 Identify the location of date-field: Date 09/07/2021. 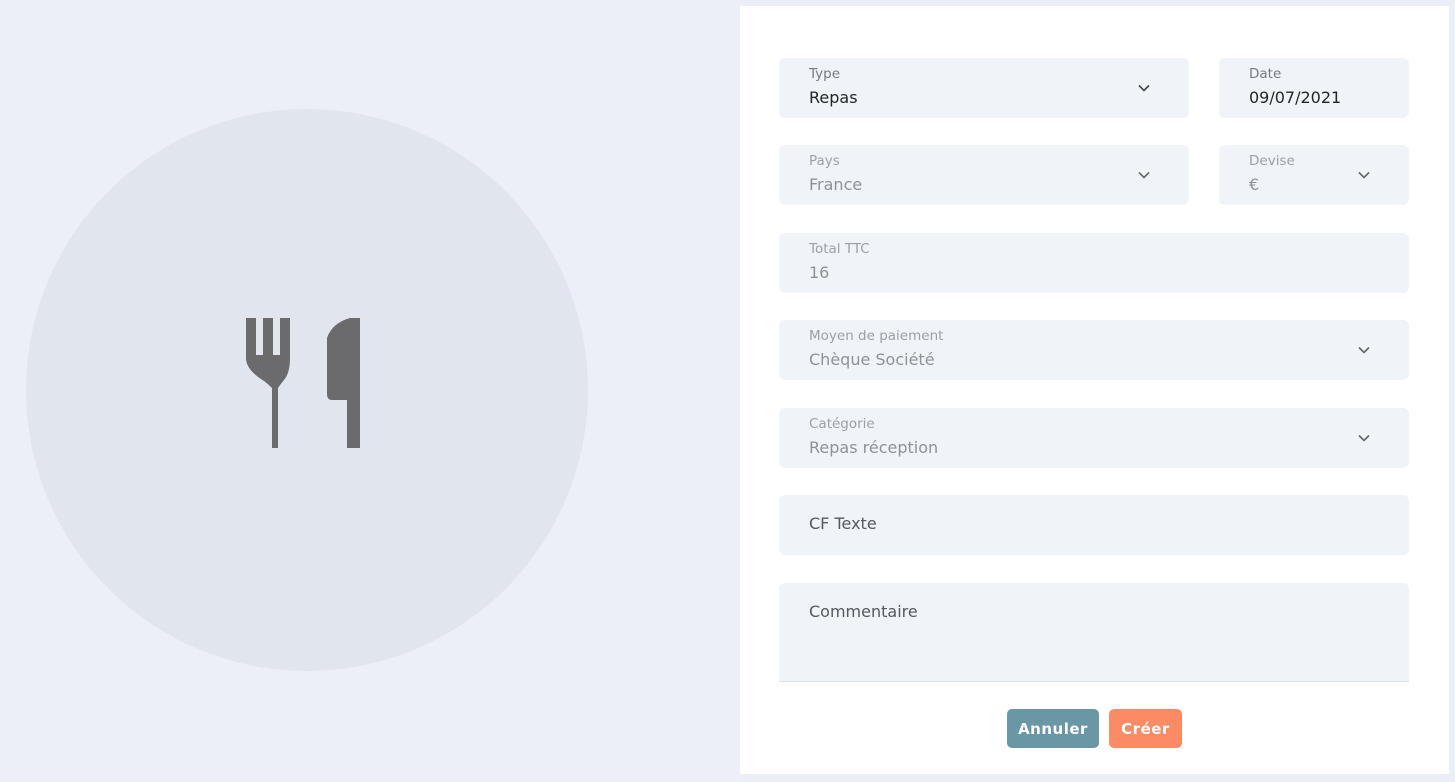
(1314, 88).